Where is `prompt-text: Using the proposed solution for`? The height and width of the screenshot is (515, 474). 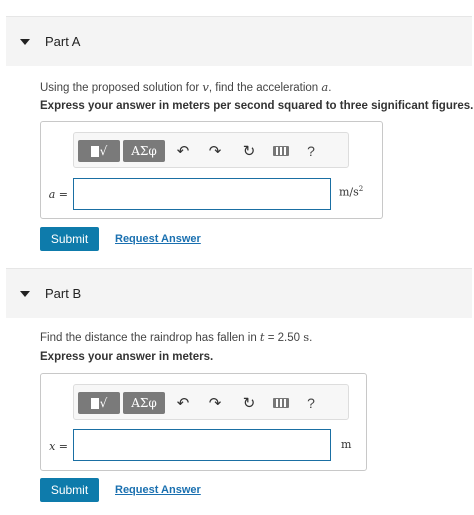
prompt-text: Using the proposed solution for is located at coordinates (121, 88).